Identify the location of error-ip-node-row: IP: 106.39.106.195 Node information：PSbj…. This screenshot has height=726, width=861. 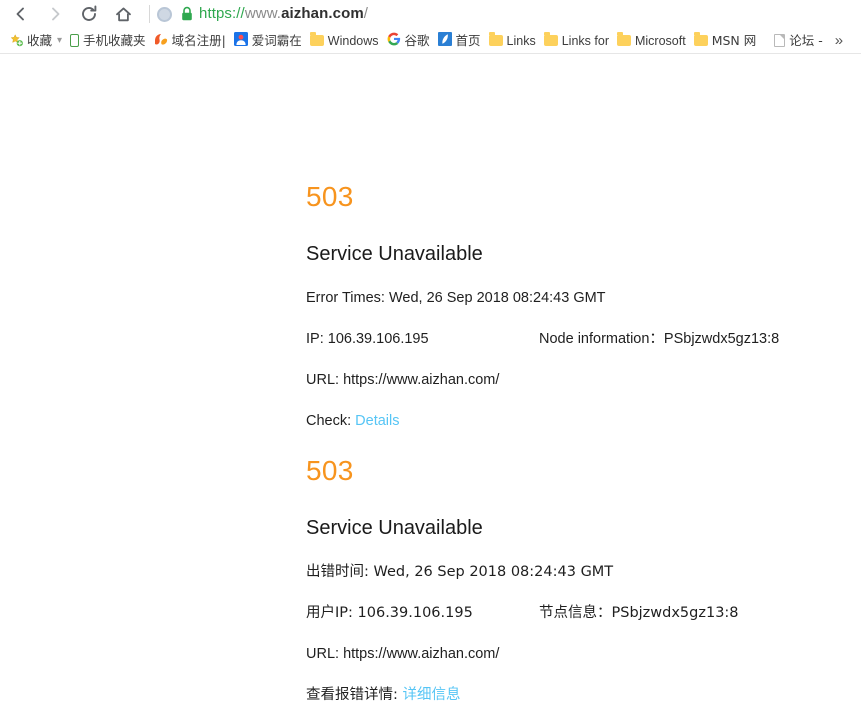
(576, 339).